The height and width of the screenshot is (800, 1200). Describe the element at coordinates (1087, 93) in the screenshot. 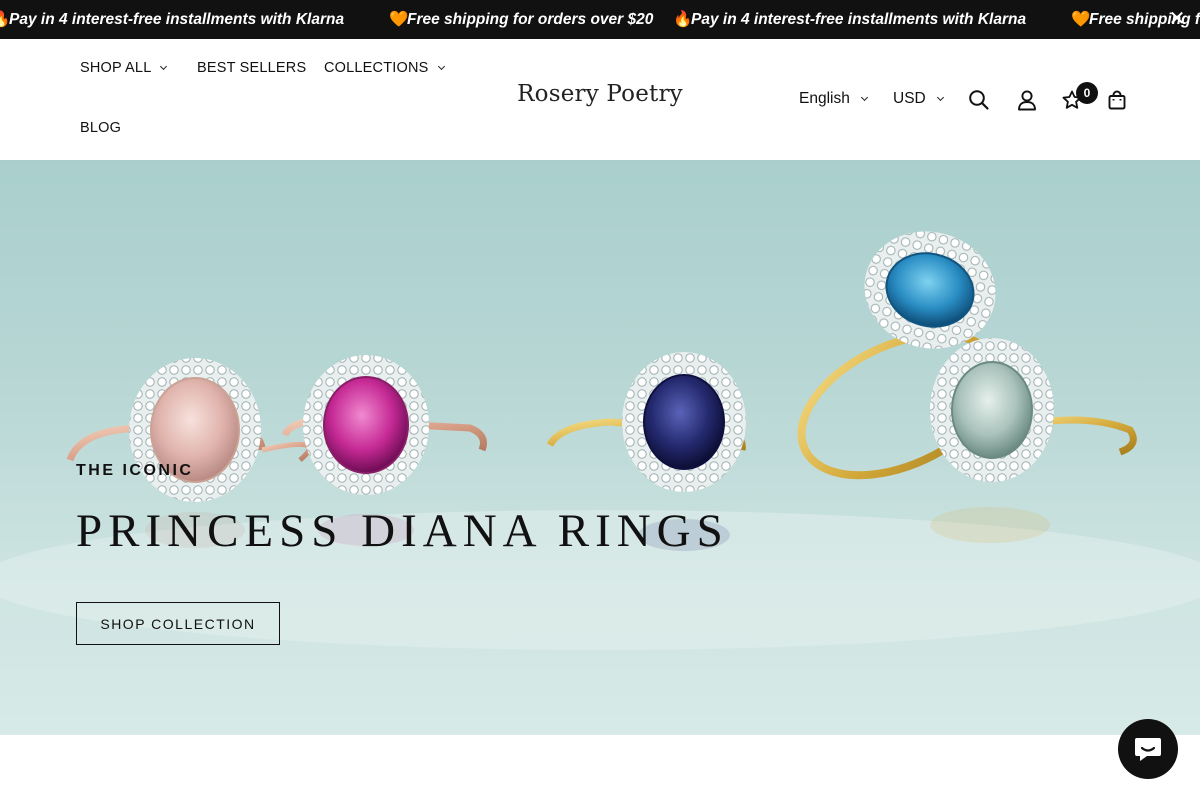

I see `wishlist-count-badge: 0` at that location.